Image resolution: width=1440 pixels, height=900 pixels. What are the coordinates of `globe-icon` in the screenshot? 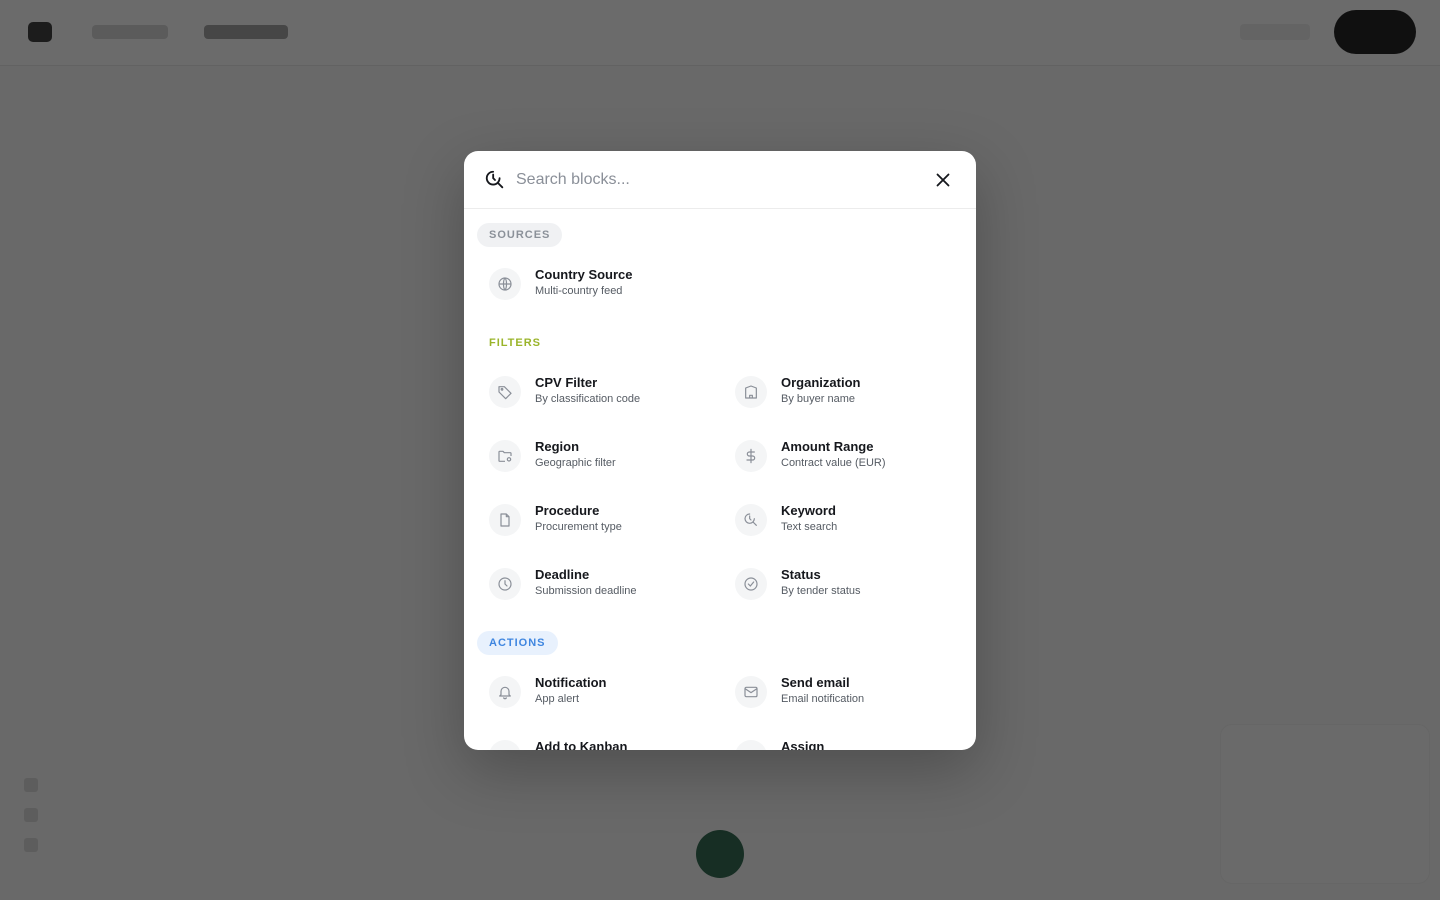 It's located at (505, 284).